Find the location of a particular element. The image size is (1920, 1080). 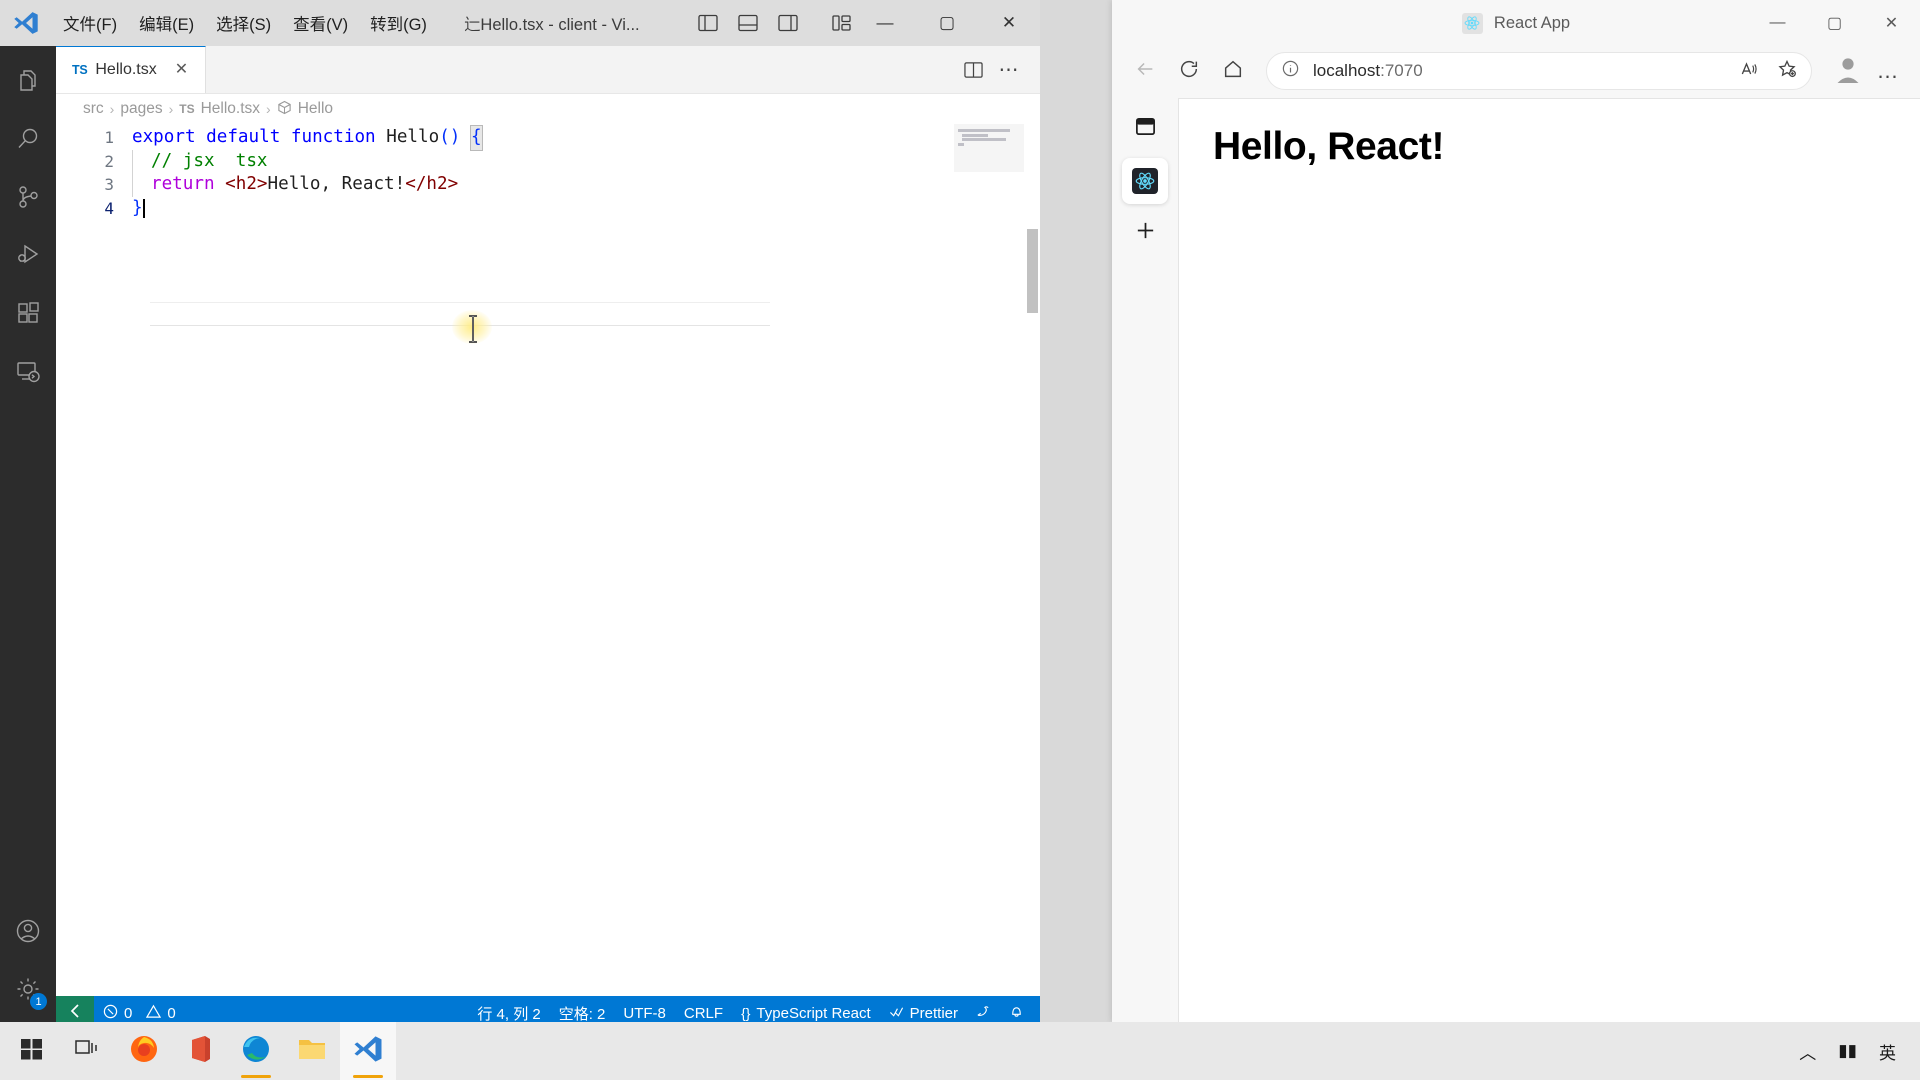

edge-close-button: ✕ is located at coordinates (1891, 23).